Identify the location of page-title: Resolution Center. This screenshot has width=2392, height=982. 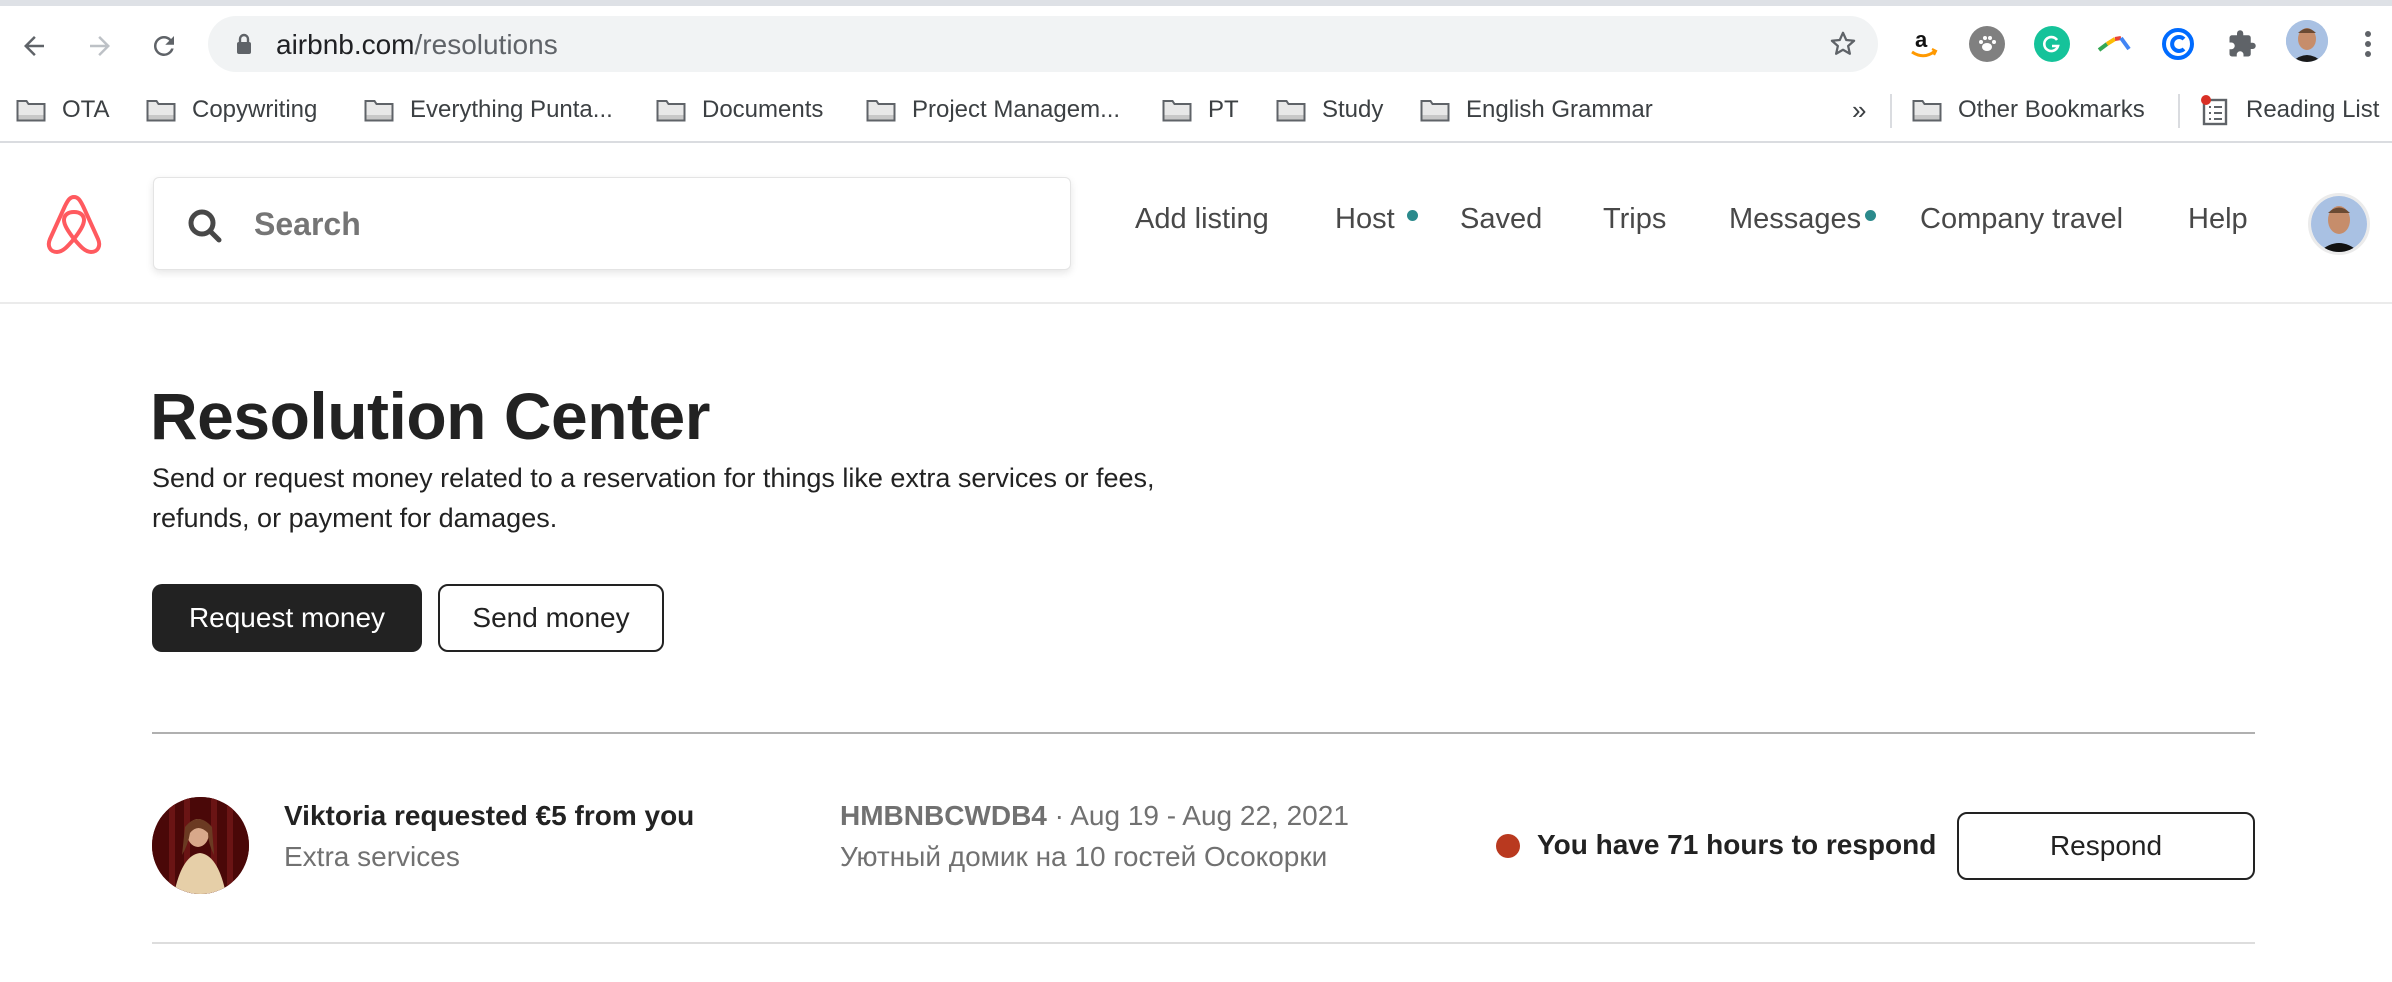
(430, 416).